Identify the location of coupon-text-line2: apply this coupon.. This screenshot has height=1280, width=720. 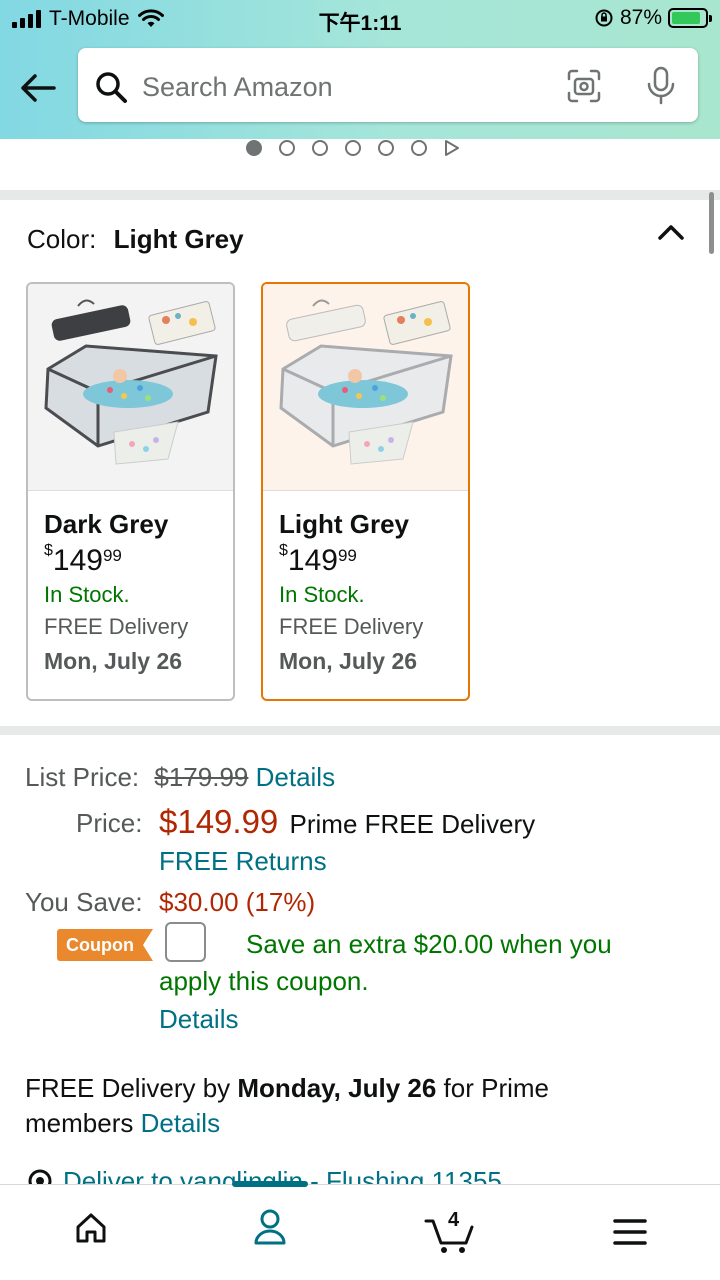
(264, 981).